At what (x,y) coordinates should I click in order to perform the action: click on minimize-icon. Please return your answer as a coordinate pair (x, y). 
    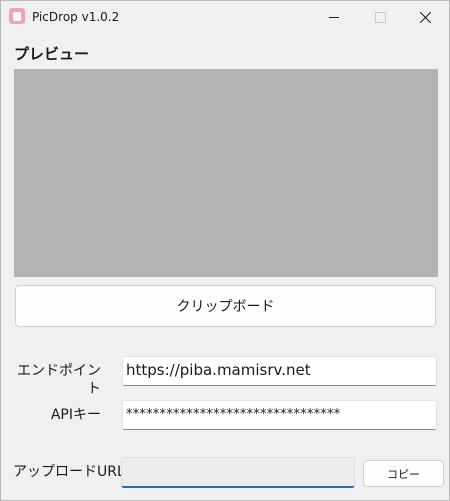
    Looking at the image, I should click on (334, 17).